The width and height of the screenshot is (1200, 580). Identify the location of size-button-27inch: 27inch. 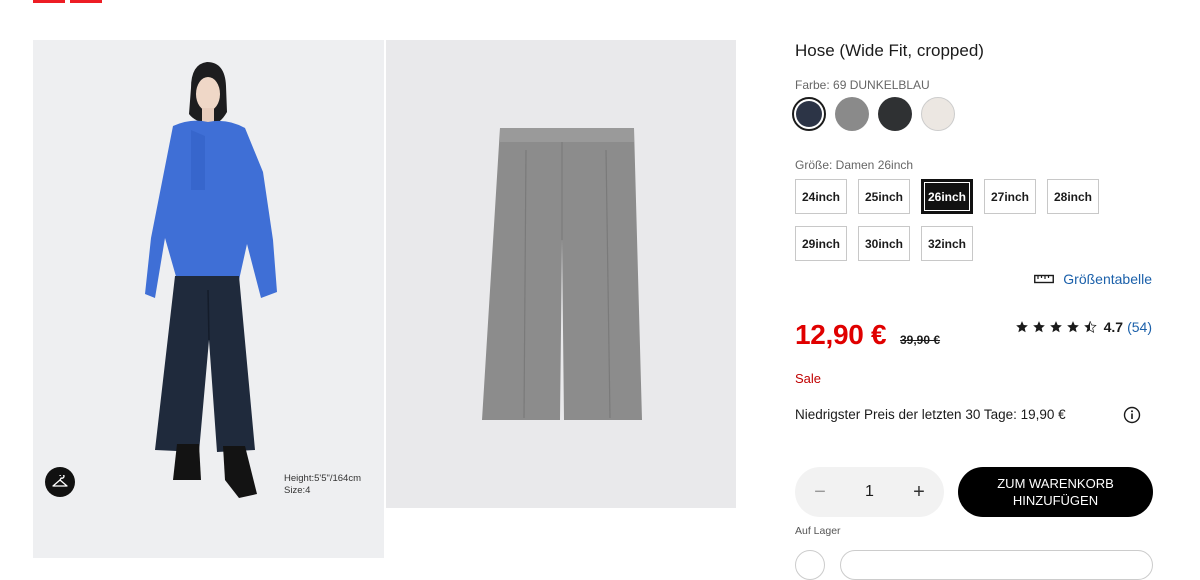
(1010, 196).